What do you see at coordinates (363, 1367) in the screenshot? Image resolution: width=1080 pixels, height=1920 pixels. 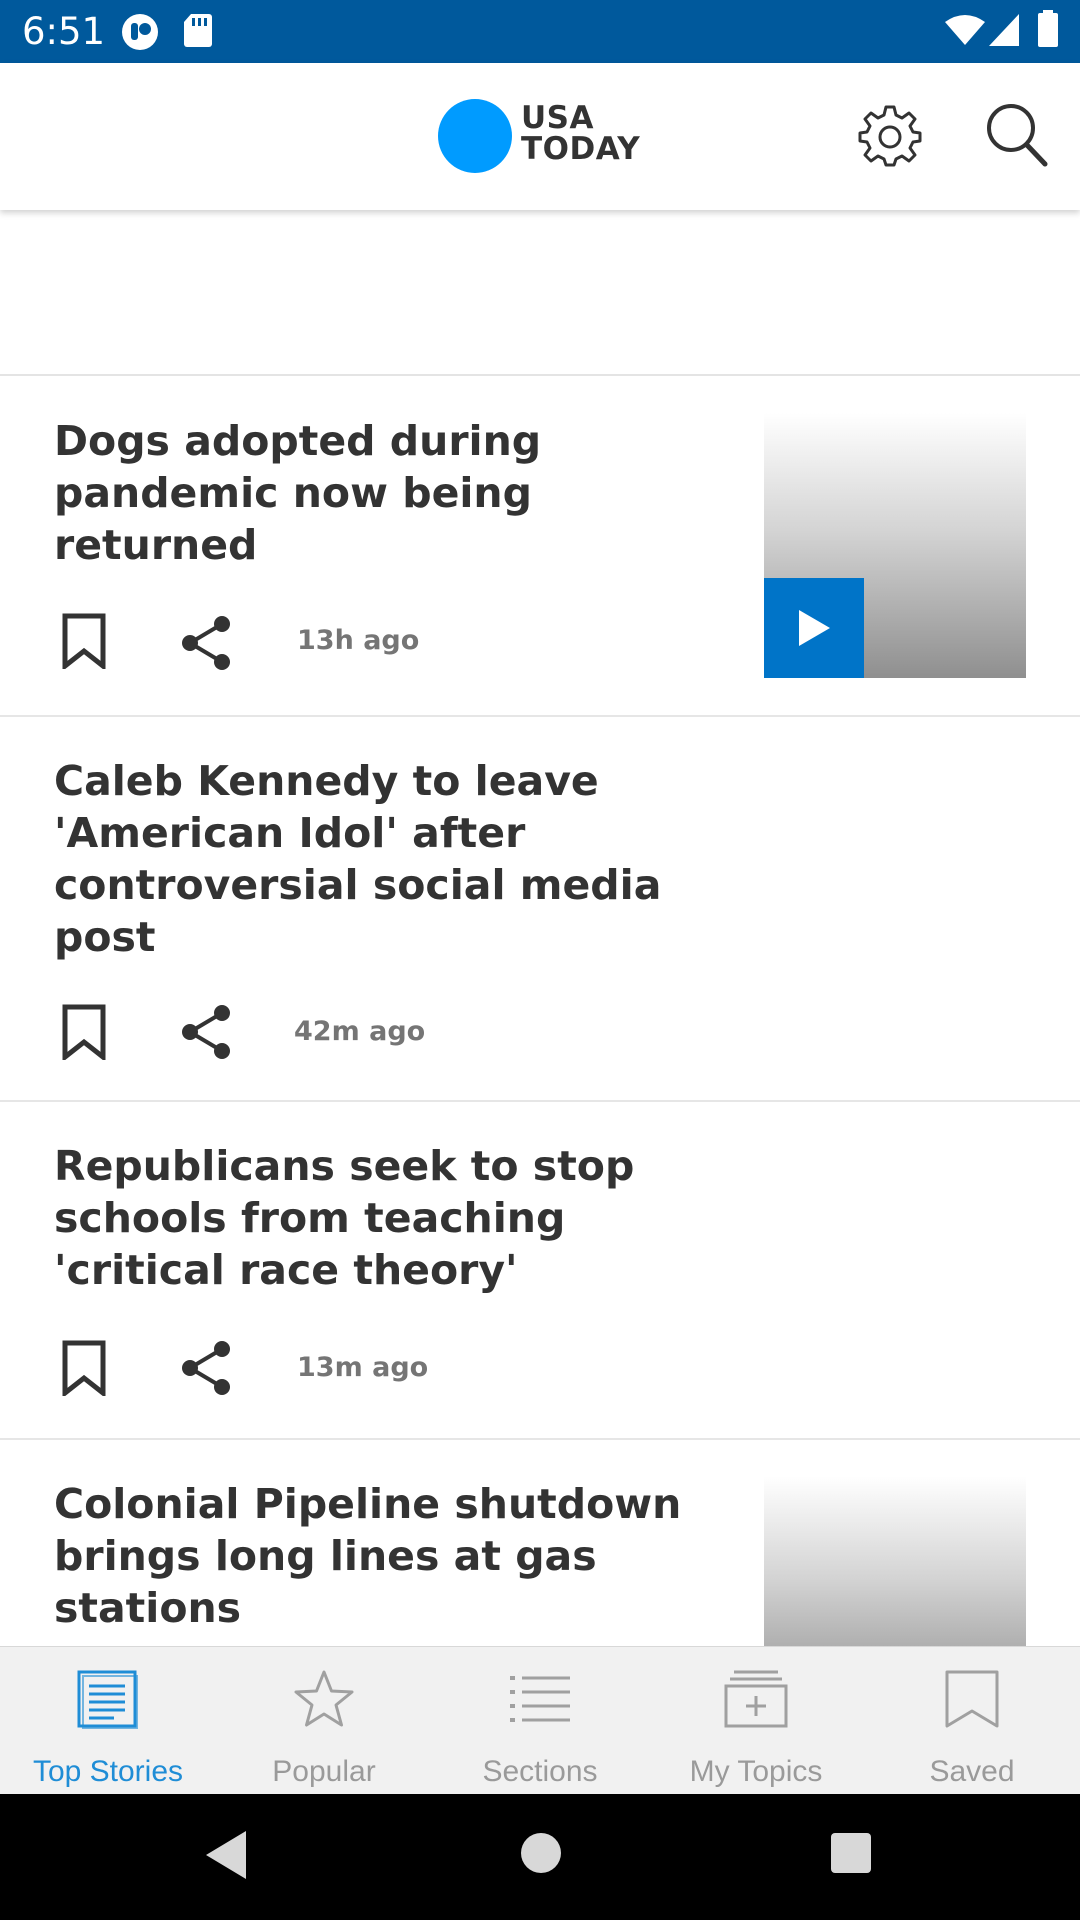 I see `story-timestamp: 13m ago` at bounding box center [363, 1367].